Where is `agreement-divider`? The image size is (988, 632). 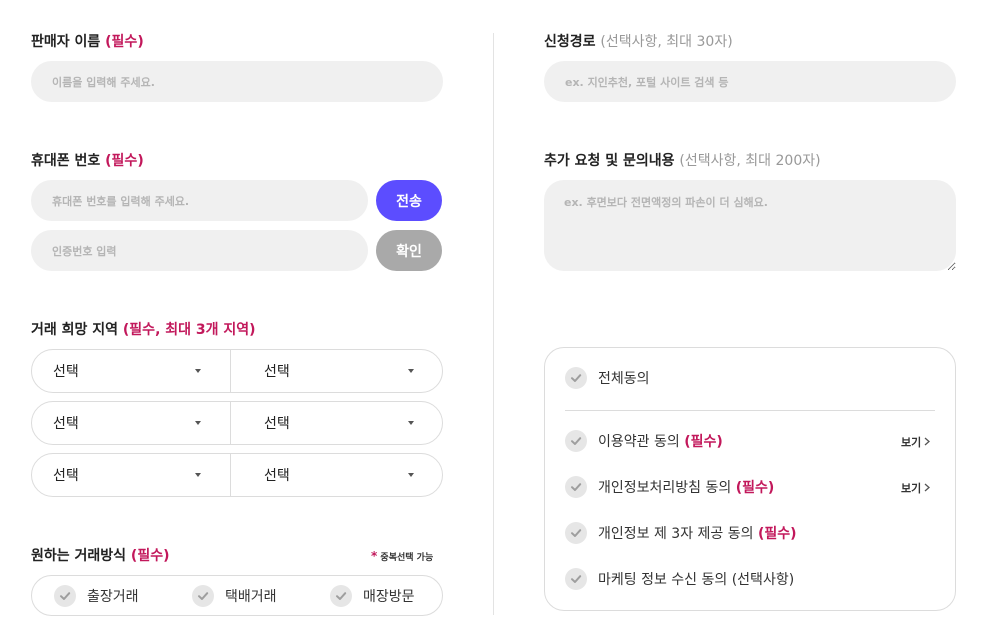
agreement-divider is located at coordinates (750, 410).